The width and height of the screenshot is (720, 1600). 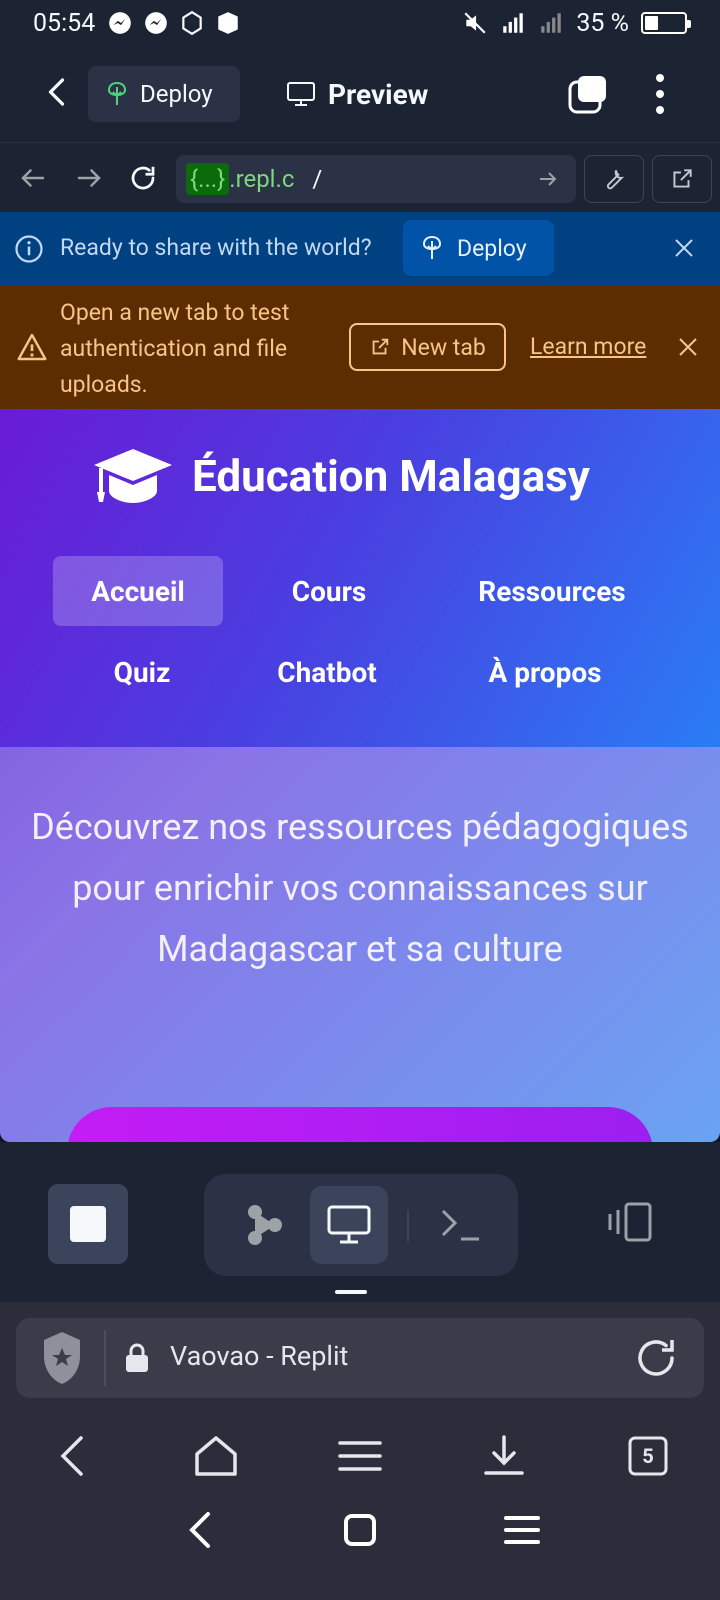 I want to click on new-tab-button: New tab, so click(x=427, y=347).